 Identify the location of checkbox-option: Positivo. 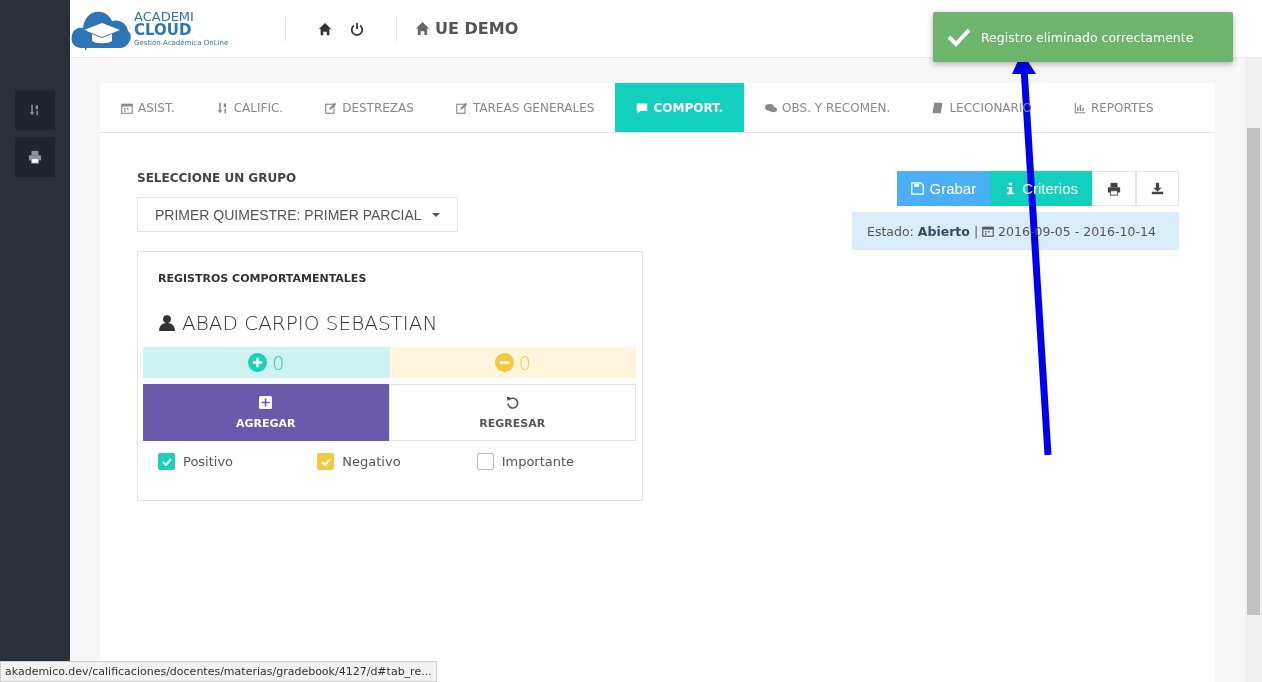
(238, 461).